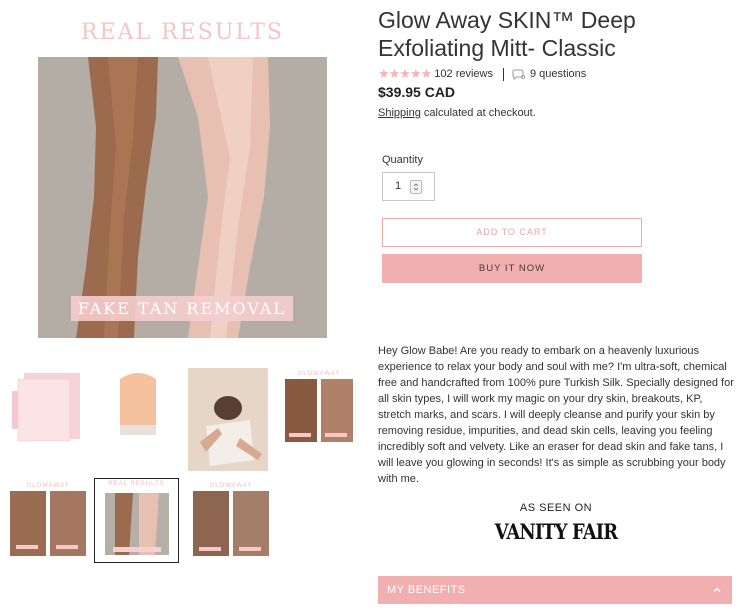  I want to click on as-seen-on-label: AS SEEN ON, so click(556, 508).